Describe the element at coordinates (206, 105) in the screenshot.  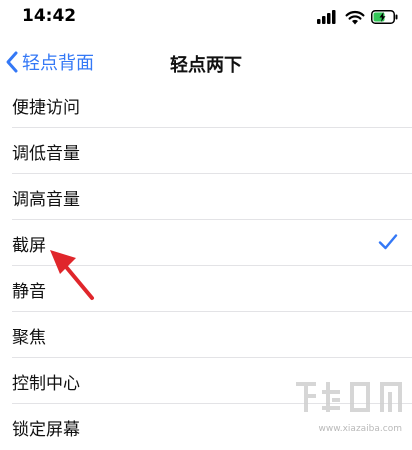
I see `list-item-accessibility-shortcut: 便捷访问` at that location.